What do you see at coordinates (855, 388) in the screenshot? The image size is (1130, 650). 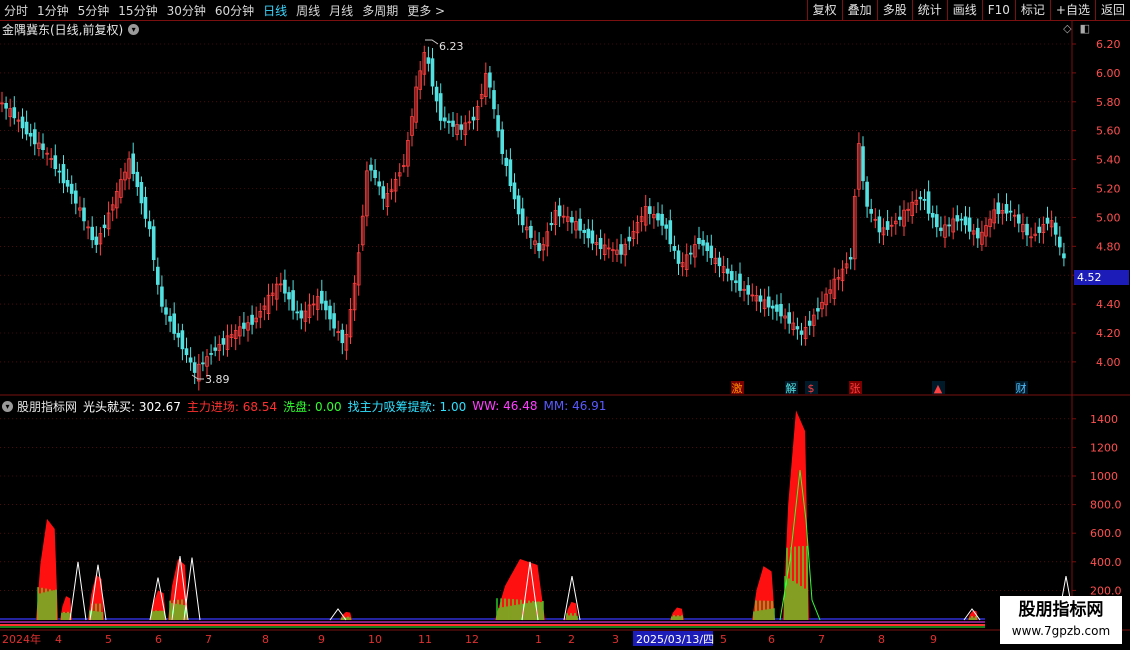 I see `event-marker: 张` at bounding box center [855, 388].